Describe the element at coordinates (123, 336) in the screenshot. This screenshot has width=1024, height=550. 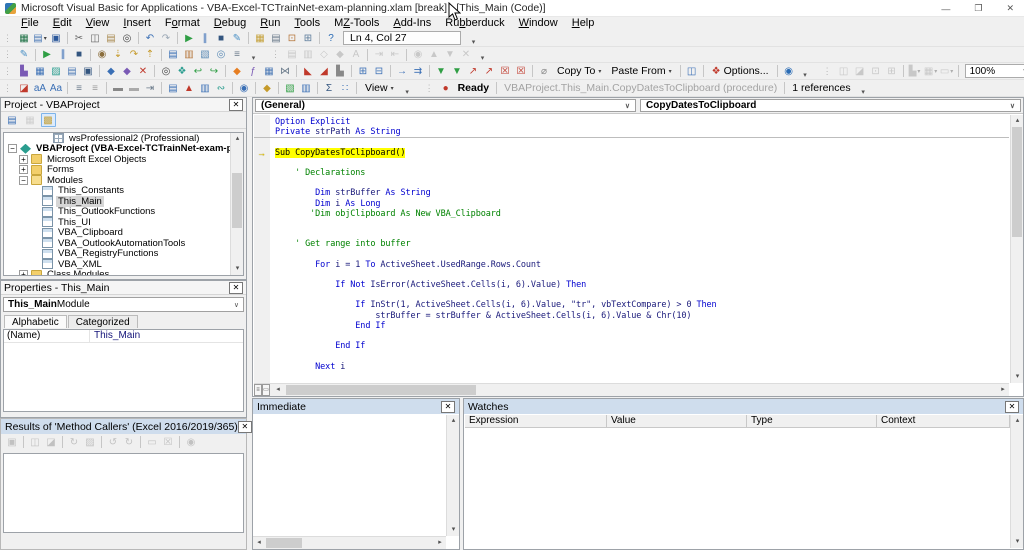
I see `property-row: (Name) This_Main` at that location.